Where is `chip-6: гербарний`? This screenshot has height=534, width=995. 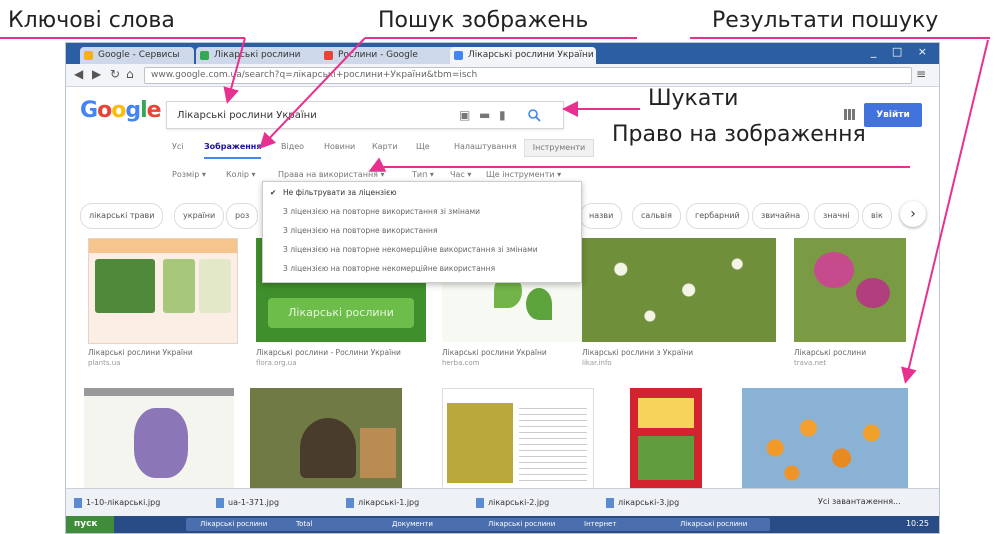 chip-6: гербарний is located at coordinates (717, 216).